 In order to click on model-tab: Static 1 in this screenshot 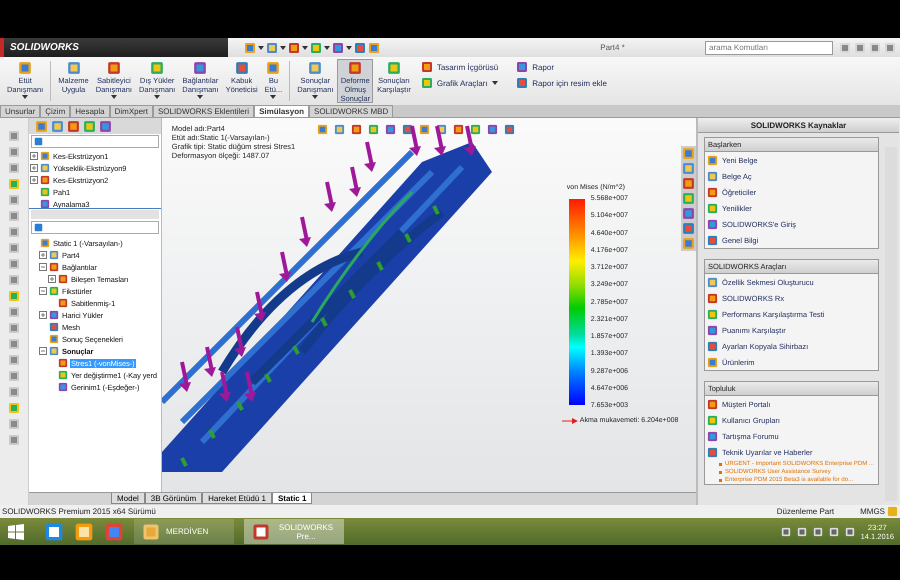, I will do `click(292, 498)`.